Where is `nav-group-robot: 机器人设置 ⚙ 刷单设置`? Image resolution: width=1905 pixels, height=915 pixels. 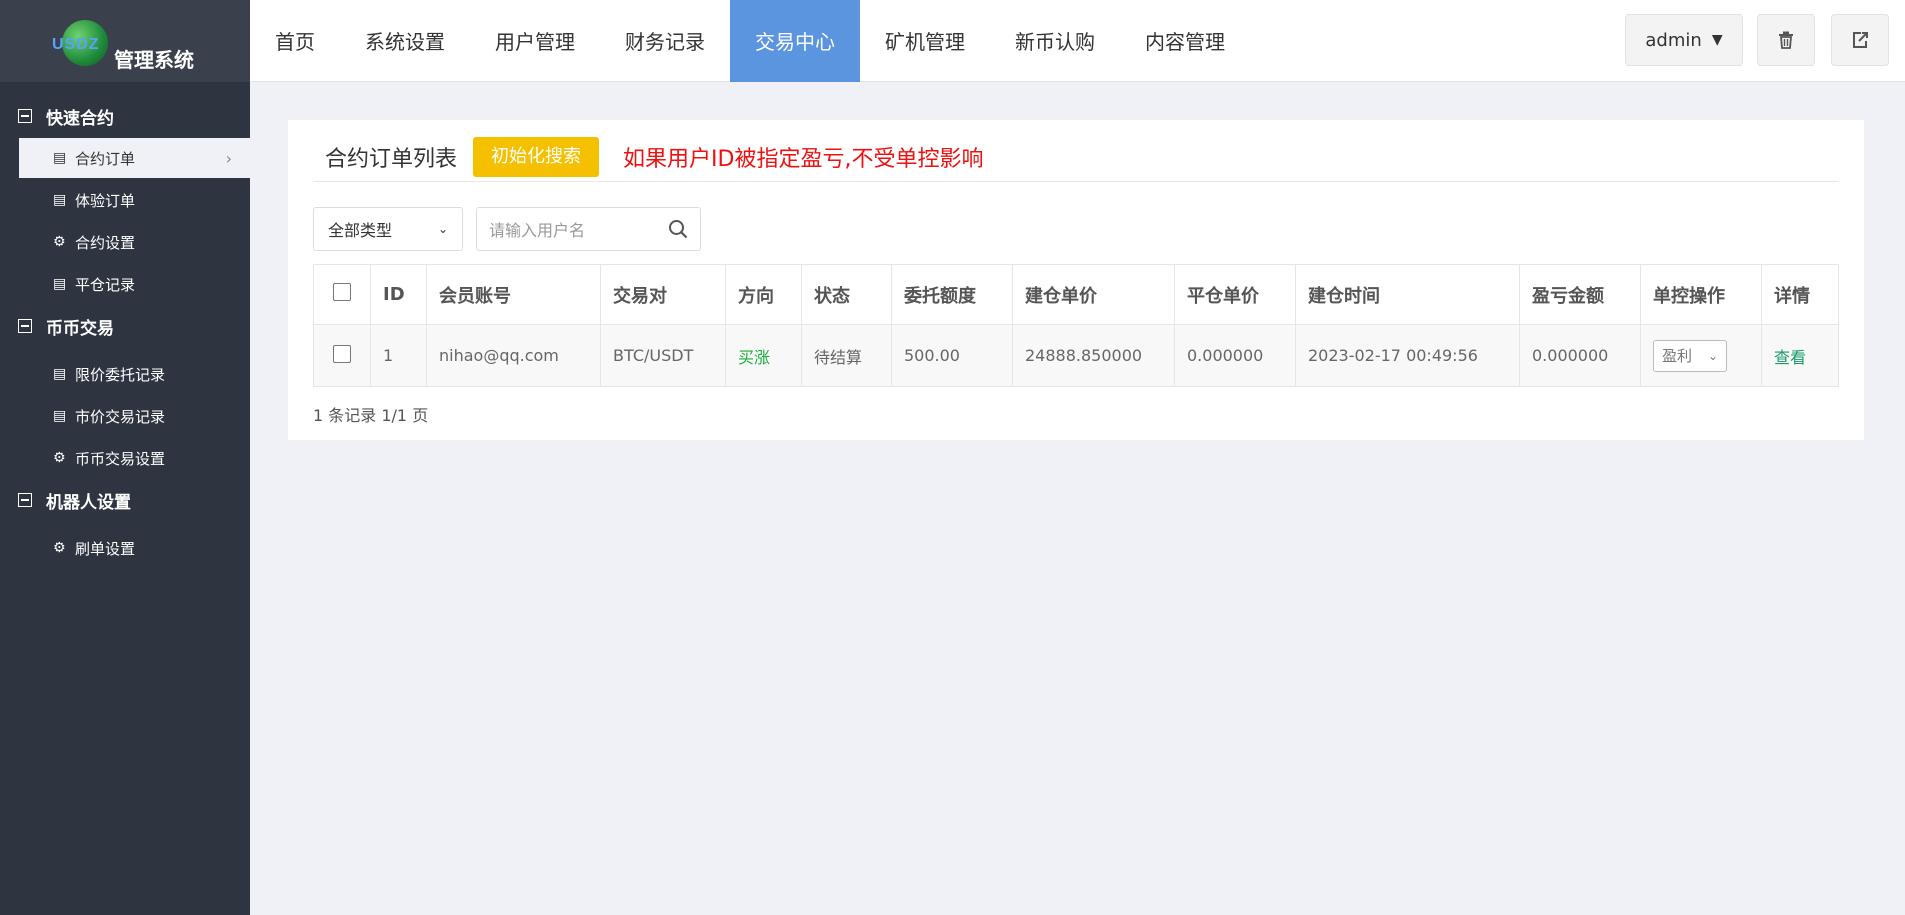
nav-group-robot: 机器人设置 ⚙ 刷单设置 is located at coordinates (125, 524).